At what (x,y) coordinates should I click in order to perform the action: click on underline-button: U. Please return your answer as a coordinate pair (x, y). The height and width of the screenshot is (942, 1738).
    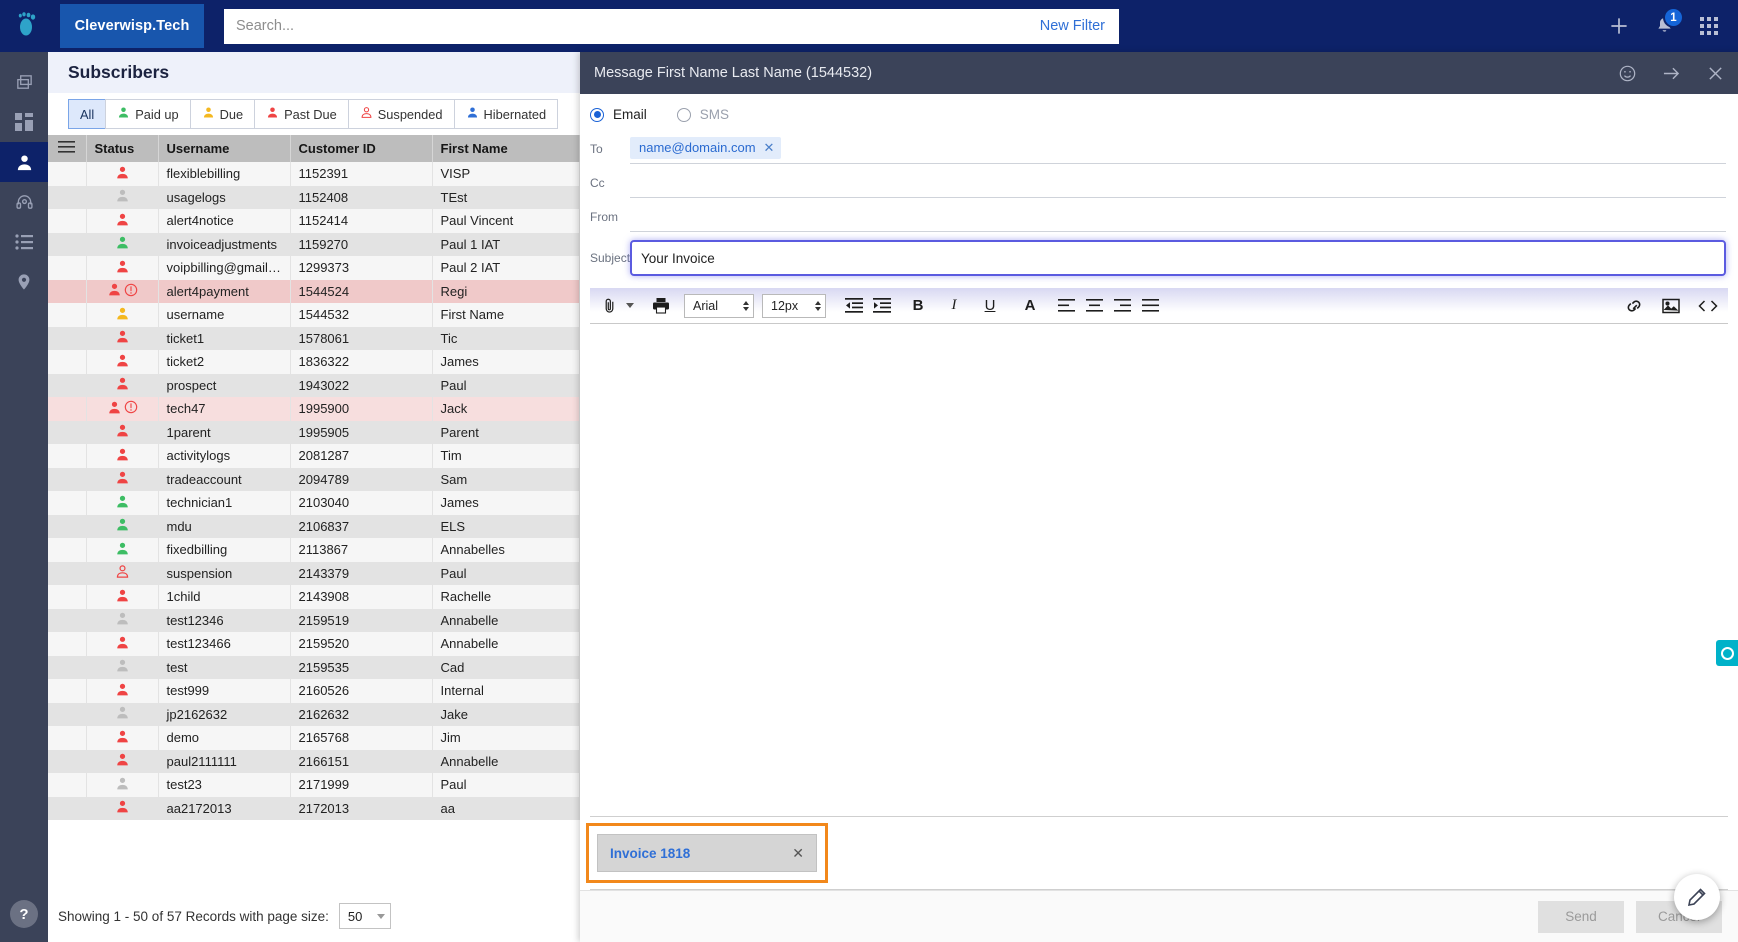
    Looking at the image, I should click on (990, 306).